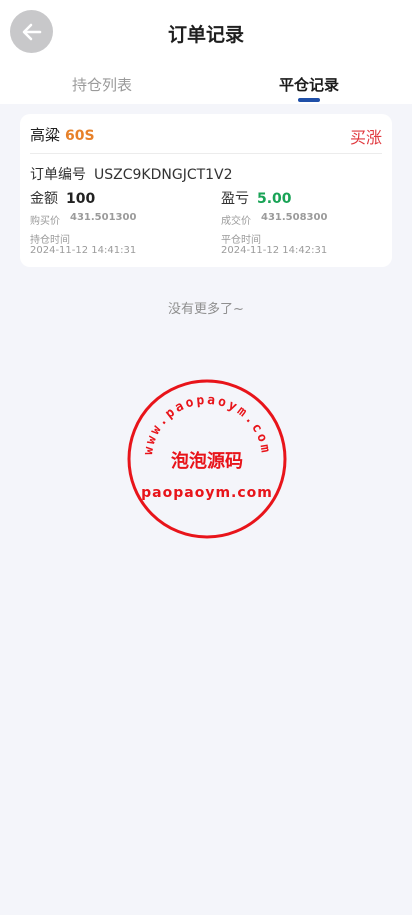  Describe the element at coordinates (102, 84) in the screenshot. I see `tab-positions: 持仓列表` at that location.